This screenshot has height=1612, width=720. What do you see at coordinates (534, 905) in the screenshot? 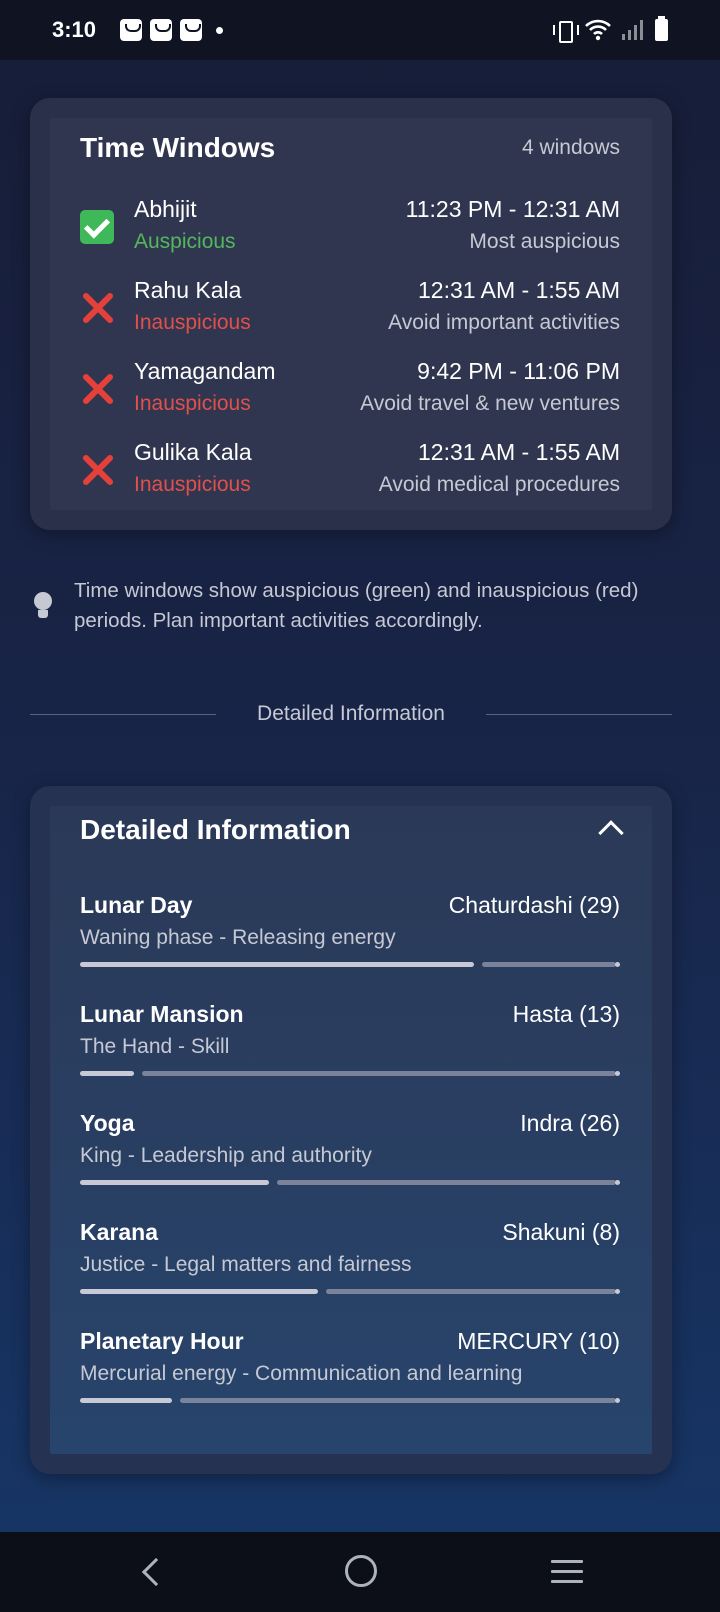
I see `detail-value: Chaturdashi (29)` at bounding box center [534, 905].